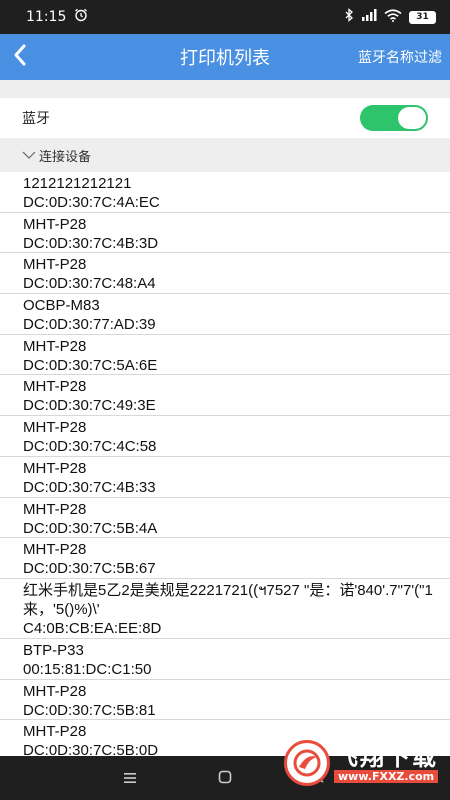 Image resolution: width=450 pixels, height=800 pixels. I want to click on device-address: C4:0B:CB:EA:EE:8D, so click(92, 628).